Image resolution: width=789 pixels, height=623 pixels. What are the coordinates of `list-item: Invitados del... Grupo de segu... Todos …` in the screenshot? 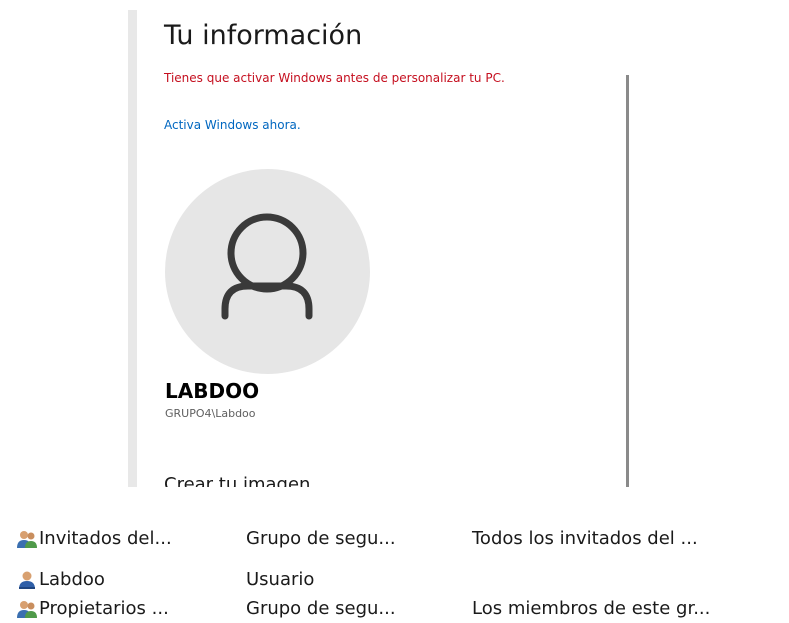 It's located at (394, 539).